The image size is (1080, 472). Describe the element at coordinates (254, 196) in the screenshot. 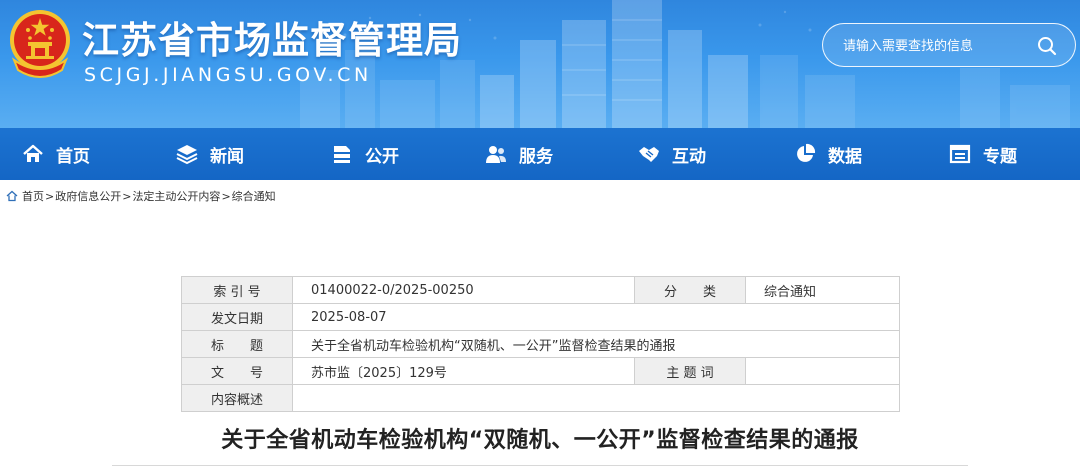

I see `breadcrumb-item-notice: 综合通知` at that location.